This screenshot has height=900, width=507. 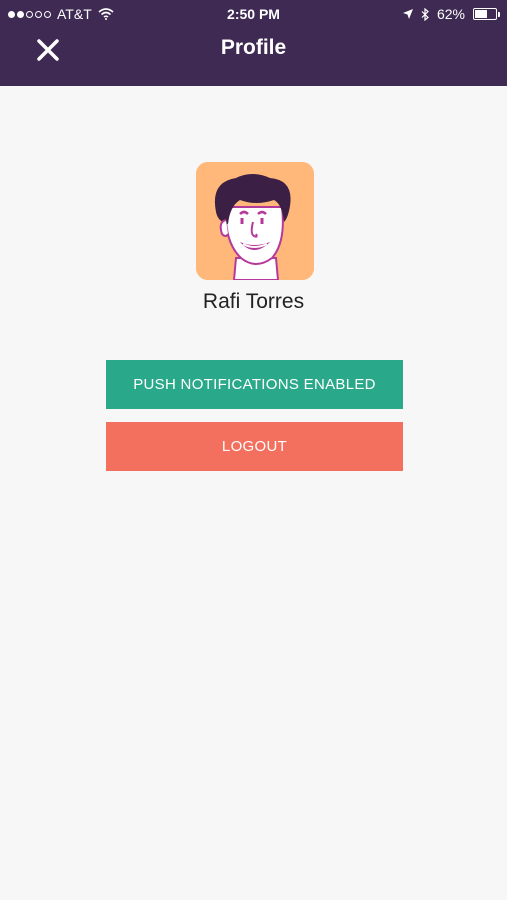 I want to click on battery-icon, so click(x=486, y=14).